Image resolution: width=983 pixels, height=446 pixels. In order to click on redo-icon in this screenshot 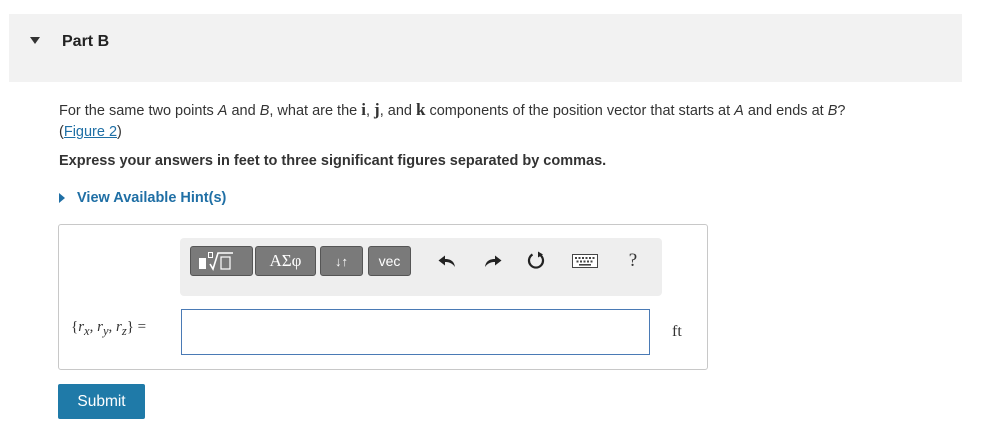, I will do `click(493, 261)`.